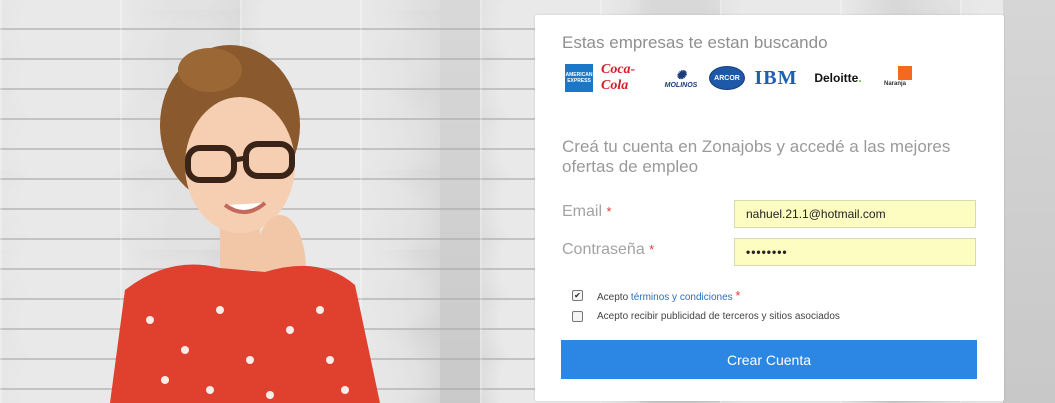  I want to click on background-strip, so click(1029, 201).